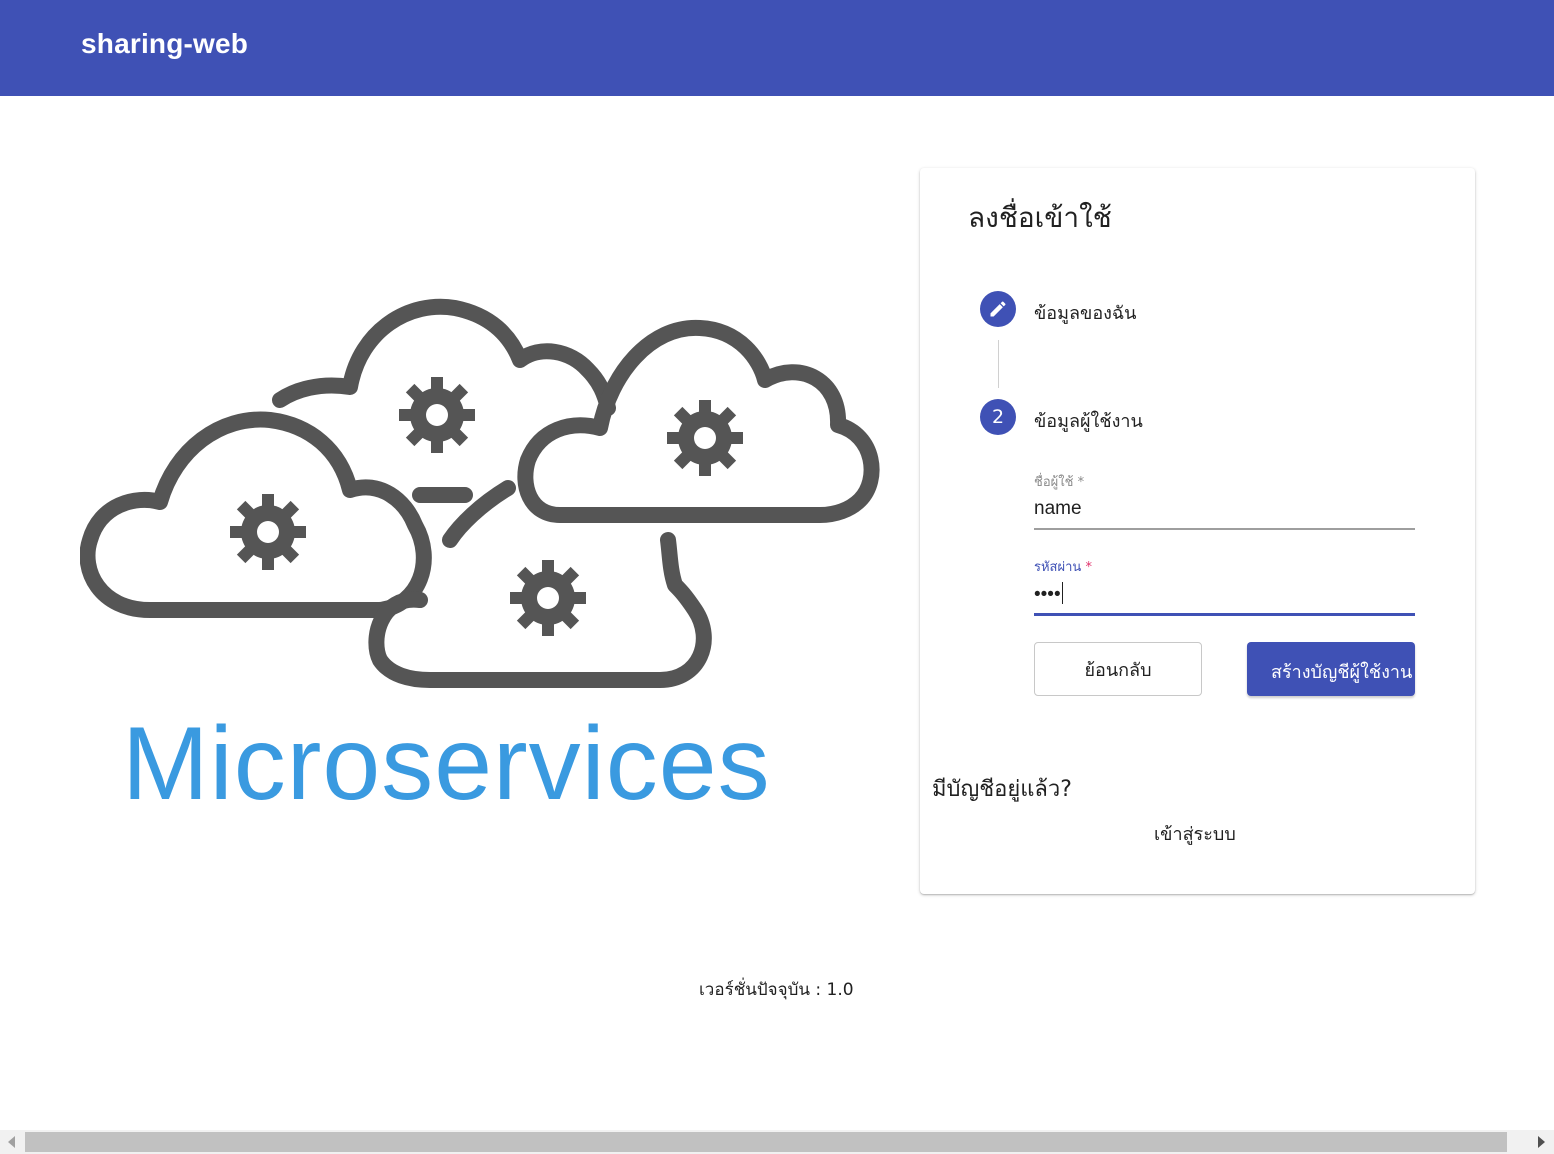 The image size is (1554, 1154). I want to click on username-input: name, so click(1224, 509).